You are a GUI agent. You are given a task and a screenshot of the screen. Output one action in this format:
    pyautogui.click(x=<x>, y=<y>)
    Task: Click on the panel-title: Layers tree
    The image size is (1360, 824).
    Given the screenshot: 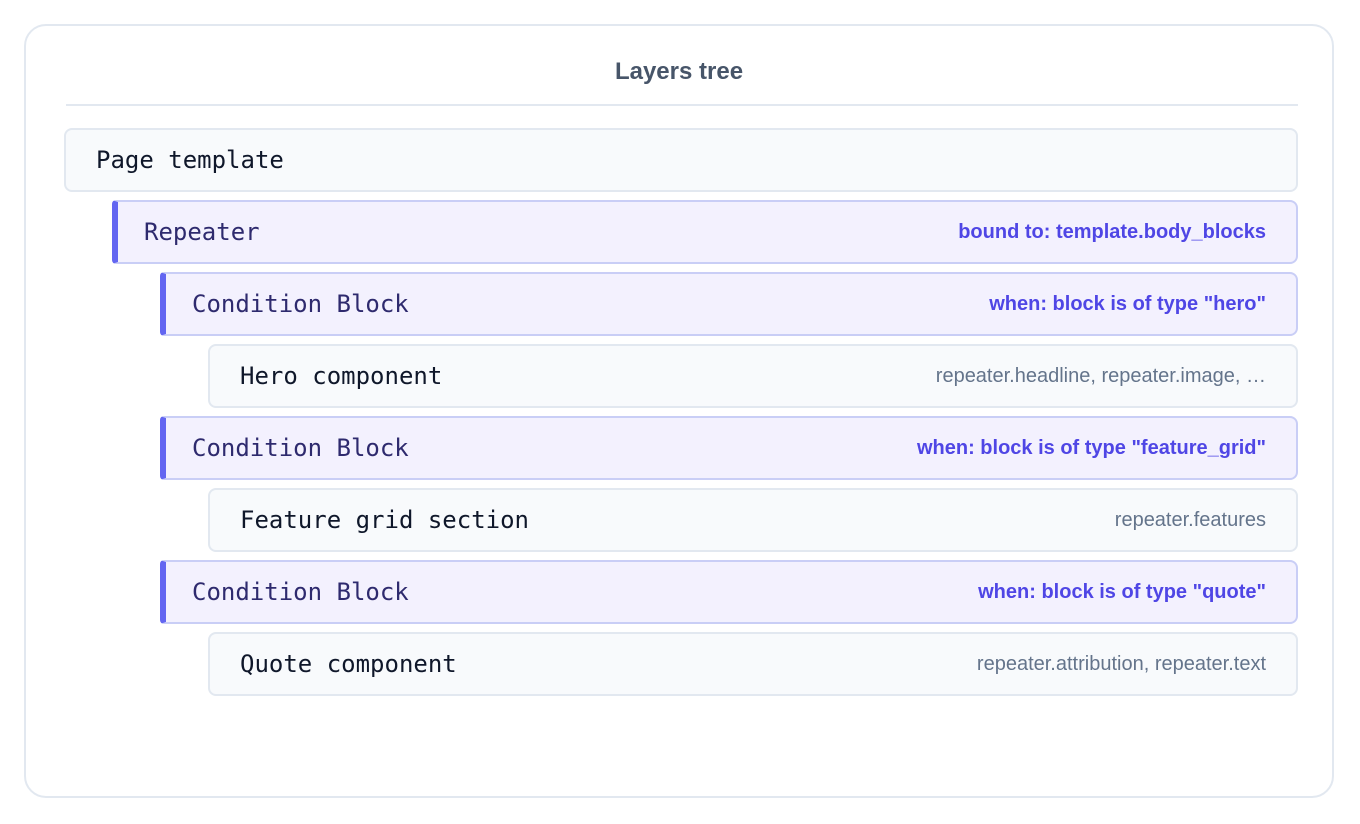 What is the action you would take?
    pyautogui.click(x=679, y=71)
    